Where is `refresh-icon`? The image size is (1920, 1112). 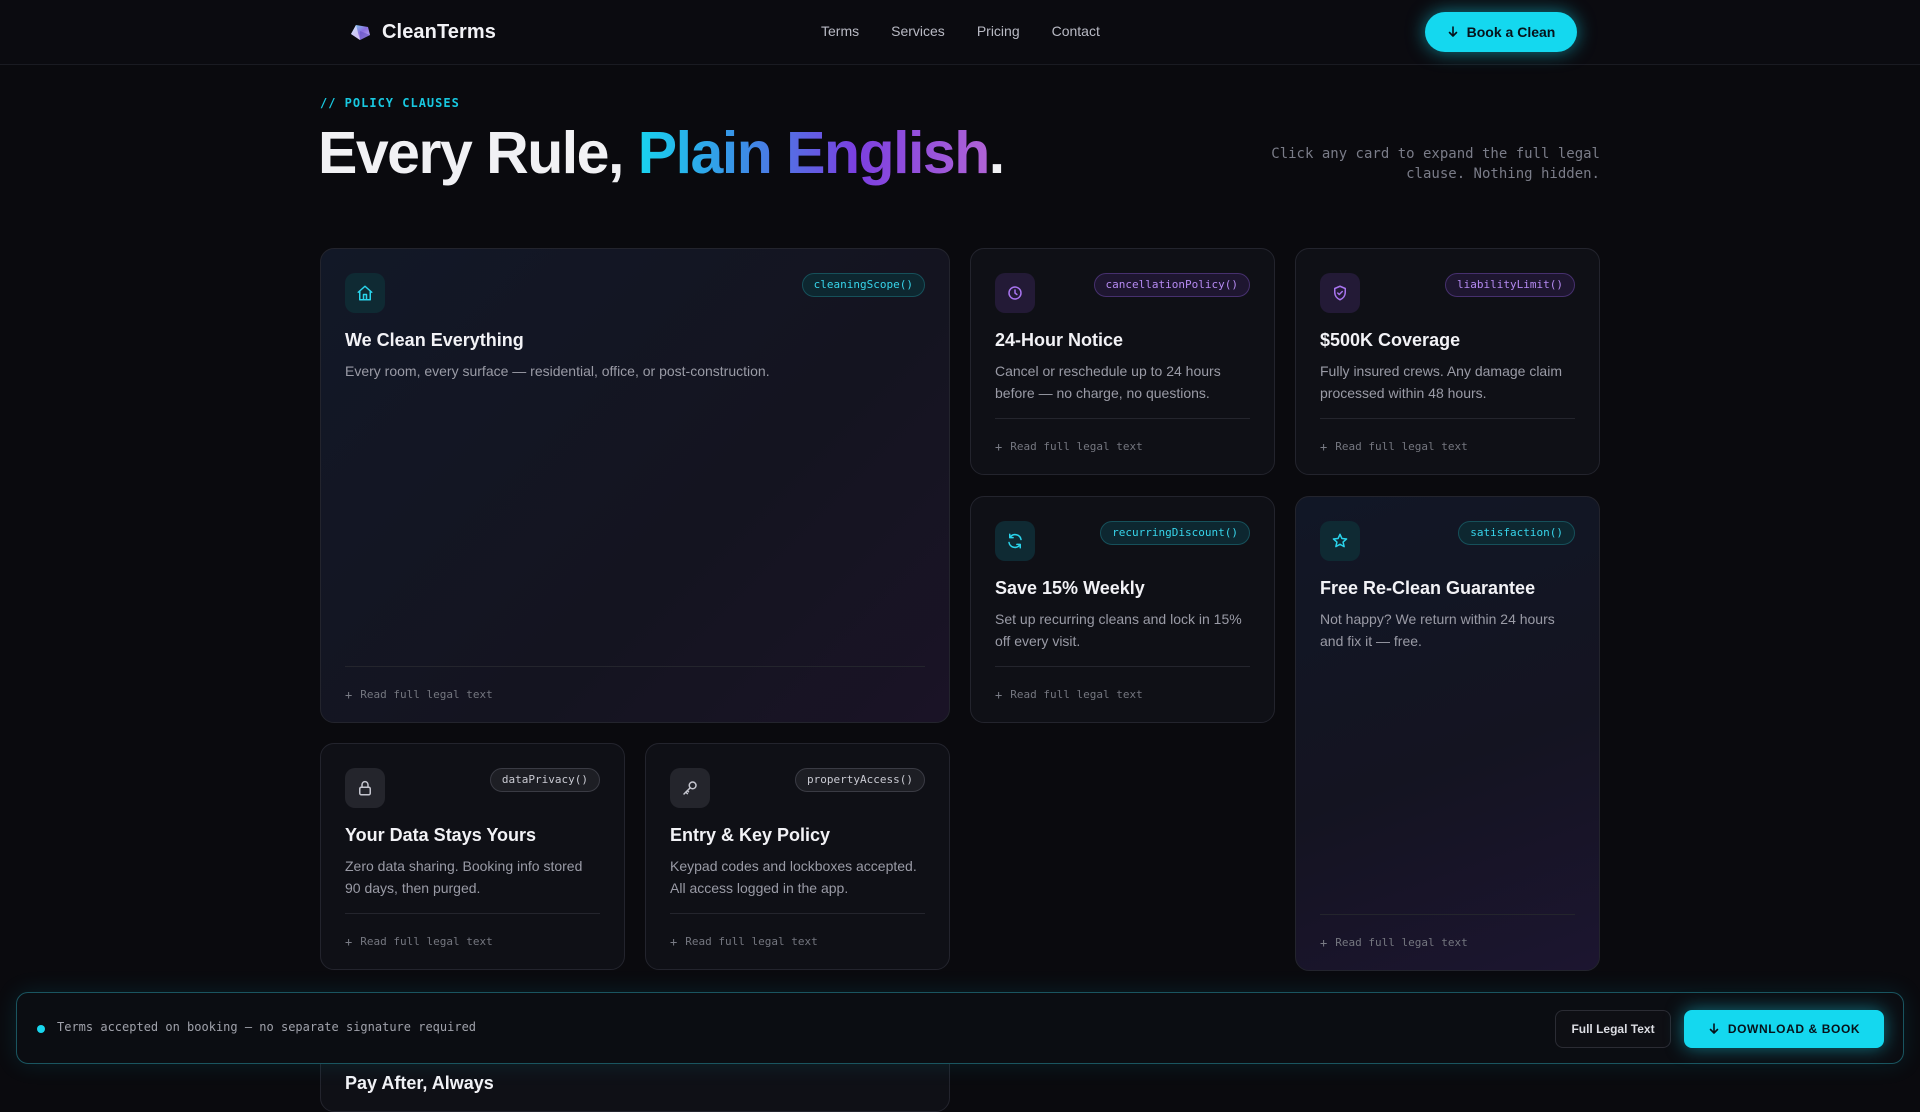
refresh-icon is located at coordinates (1015, 541).